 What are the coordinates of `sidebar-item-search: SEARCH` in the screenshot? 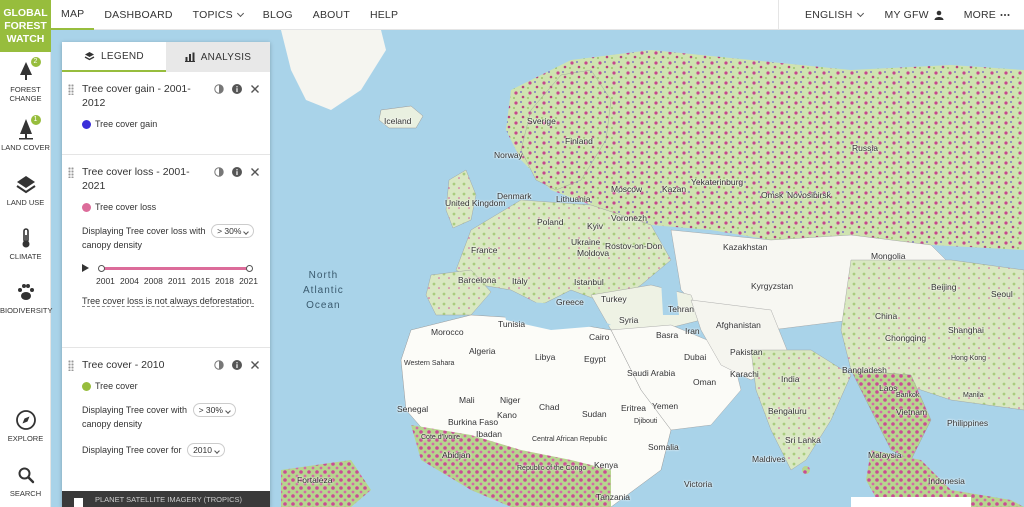 It's located at (25, 481).